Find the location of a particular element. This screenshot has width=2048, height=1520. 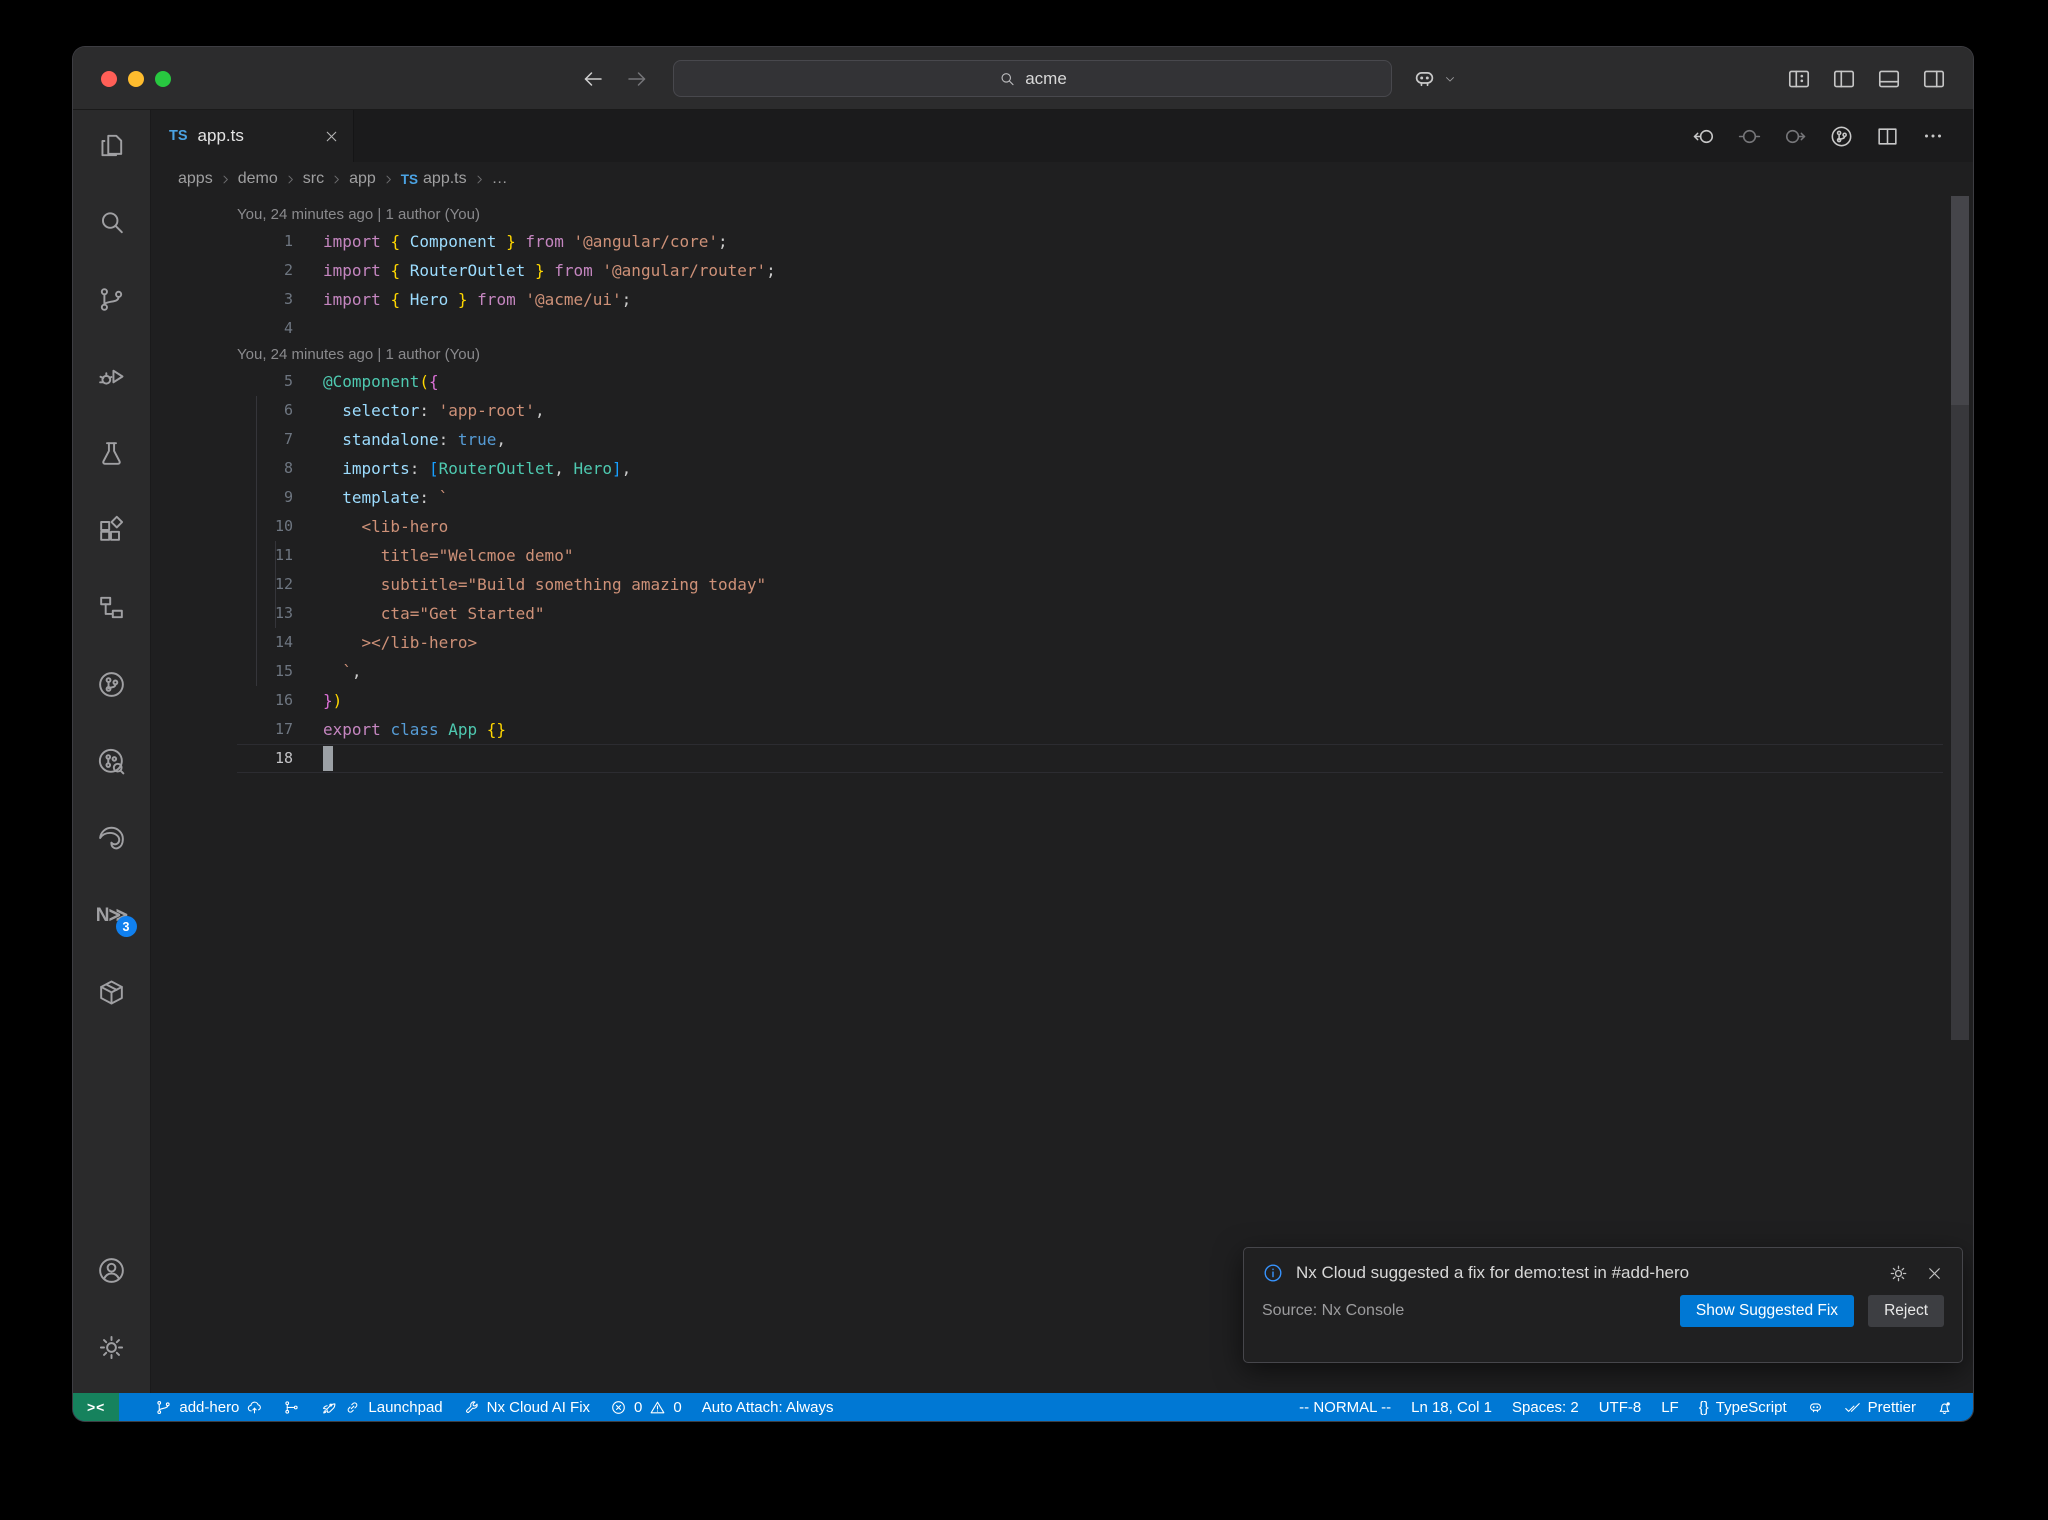

status-item-remote-indicator: >< is located at coordinates (96, 1407).